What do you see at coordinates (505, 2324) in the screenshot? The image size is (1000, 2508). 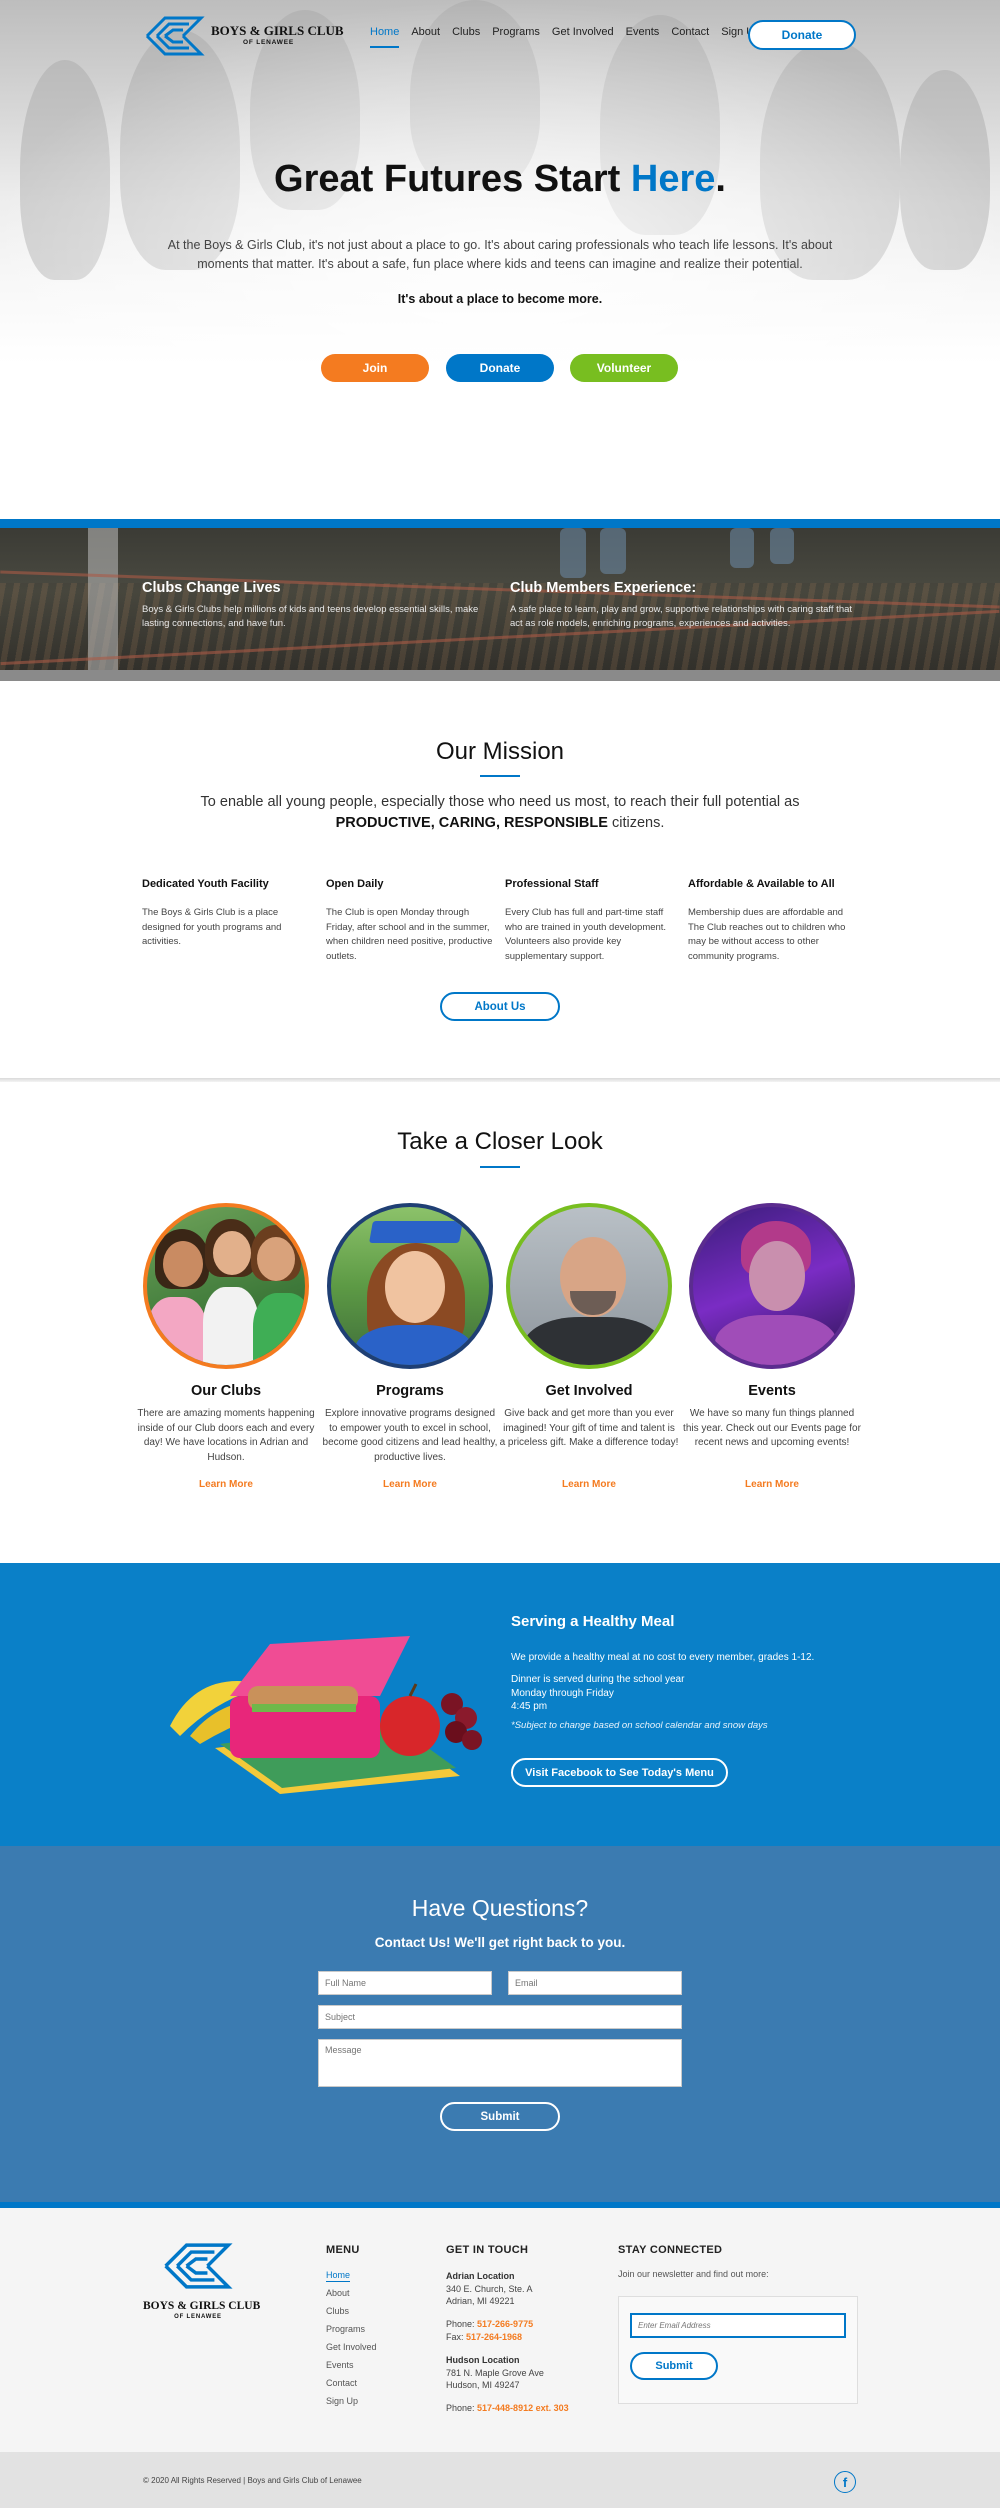 I see `adrian-phone-link: 517-266-9775` at bounding box center [505, 2324].